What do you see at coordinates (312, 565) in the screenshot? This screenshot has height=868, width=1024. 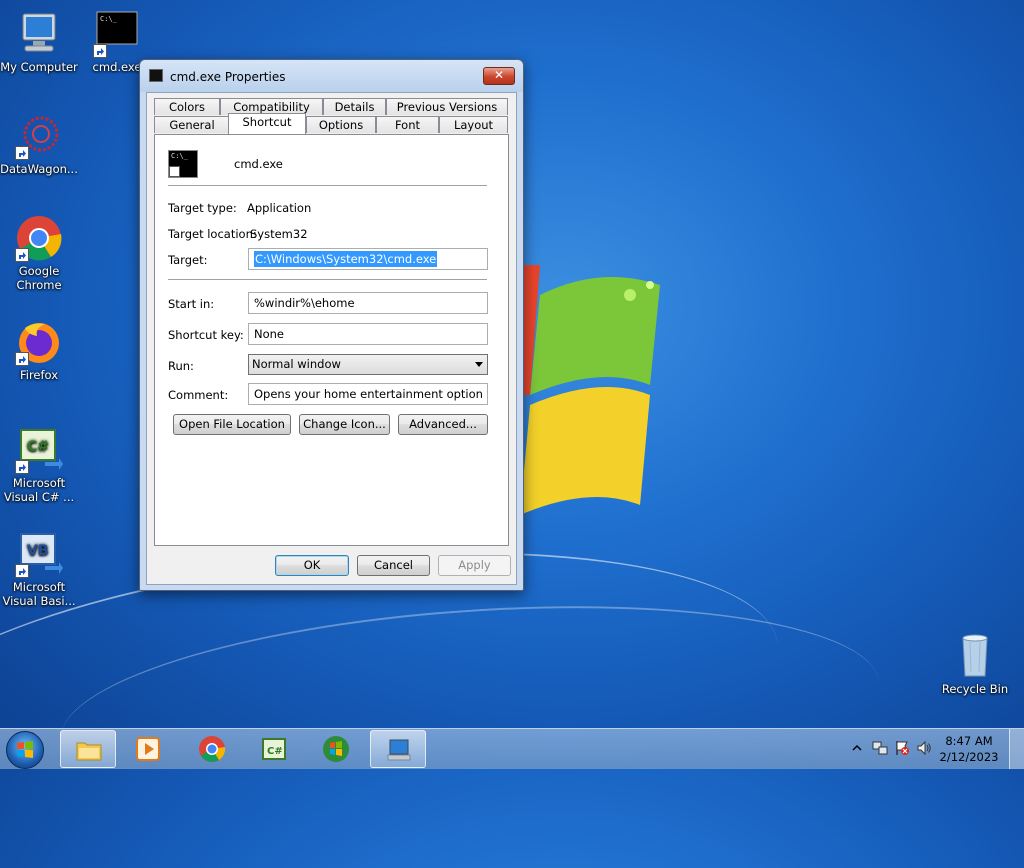 I see `ok-button: OK` at bounding box center [312, 565].